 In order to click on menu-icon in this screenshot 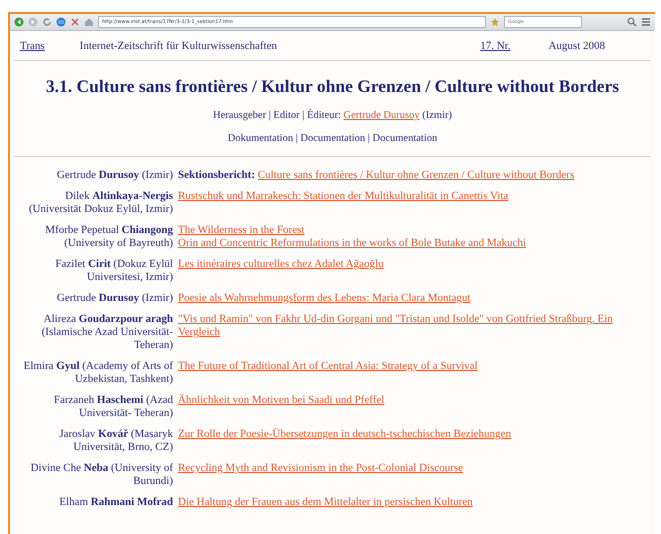, I will do `click(646, 22)`.